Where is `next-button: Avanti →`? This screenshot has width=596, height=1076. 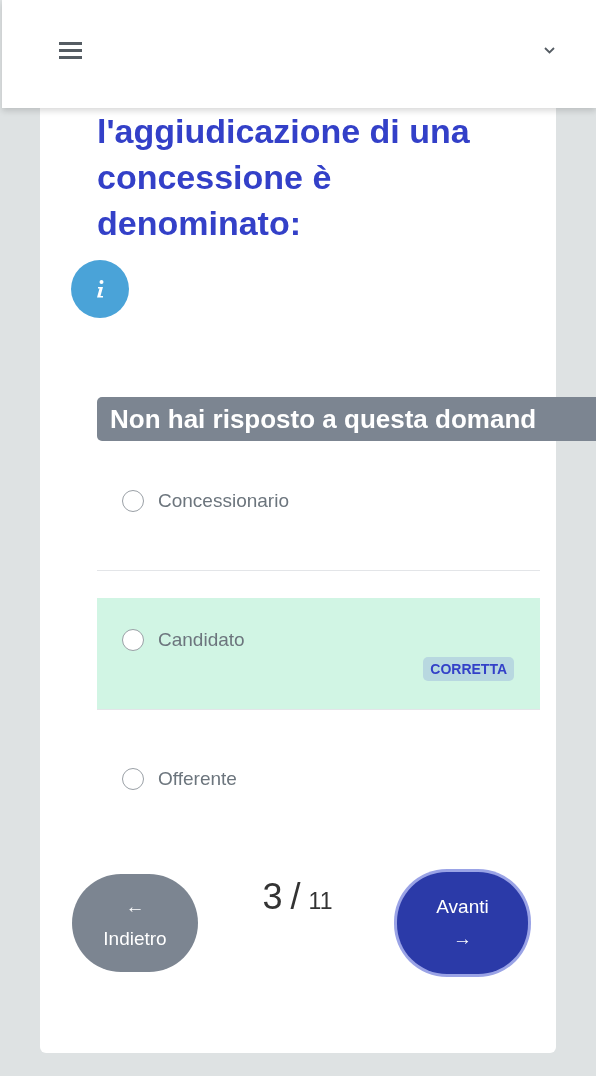 next-button: Avanti → is located at coordinates (462, 923).